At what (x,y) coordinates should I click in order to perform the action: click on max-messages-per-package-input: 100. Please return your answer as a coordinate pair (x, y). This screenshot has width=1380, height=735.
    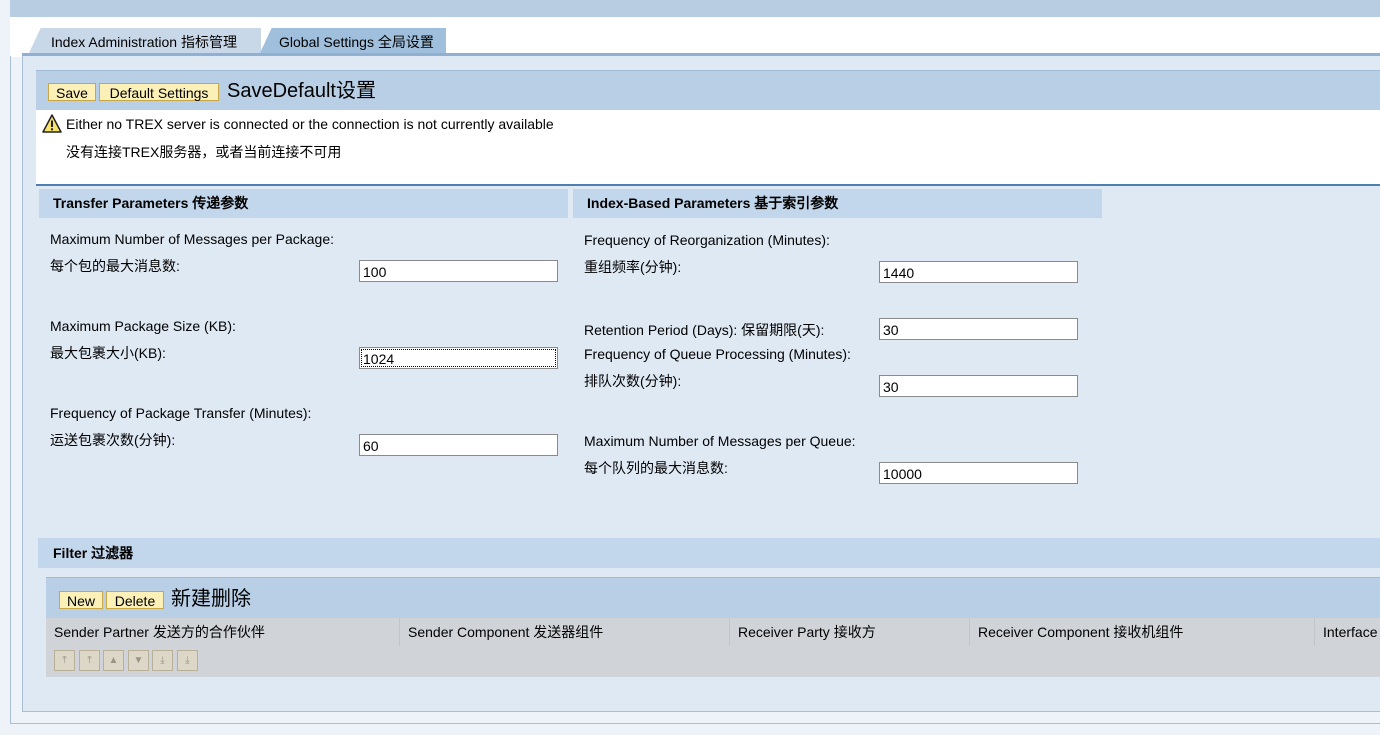
    Looking at the image, I should click on (458, 271).